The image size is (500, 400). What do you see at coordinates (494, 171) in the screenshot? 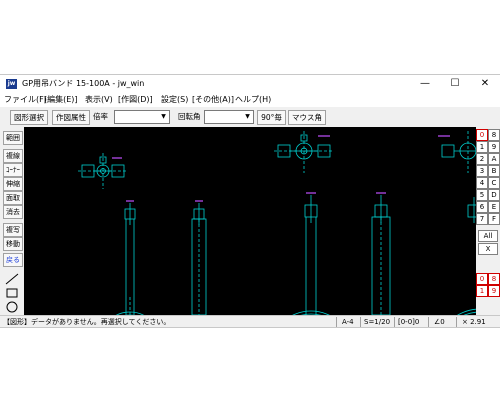
I see `layer-button: B` at bounding box center [494, 171].